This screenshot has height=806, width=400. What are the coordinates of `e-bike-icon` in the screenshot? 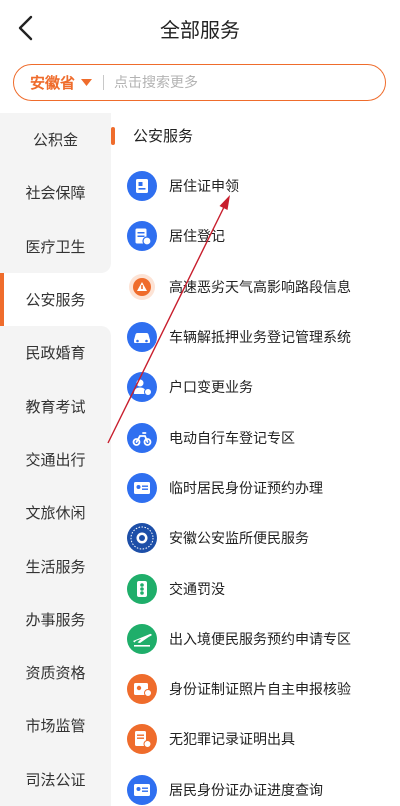 It's located at (142, 437).